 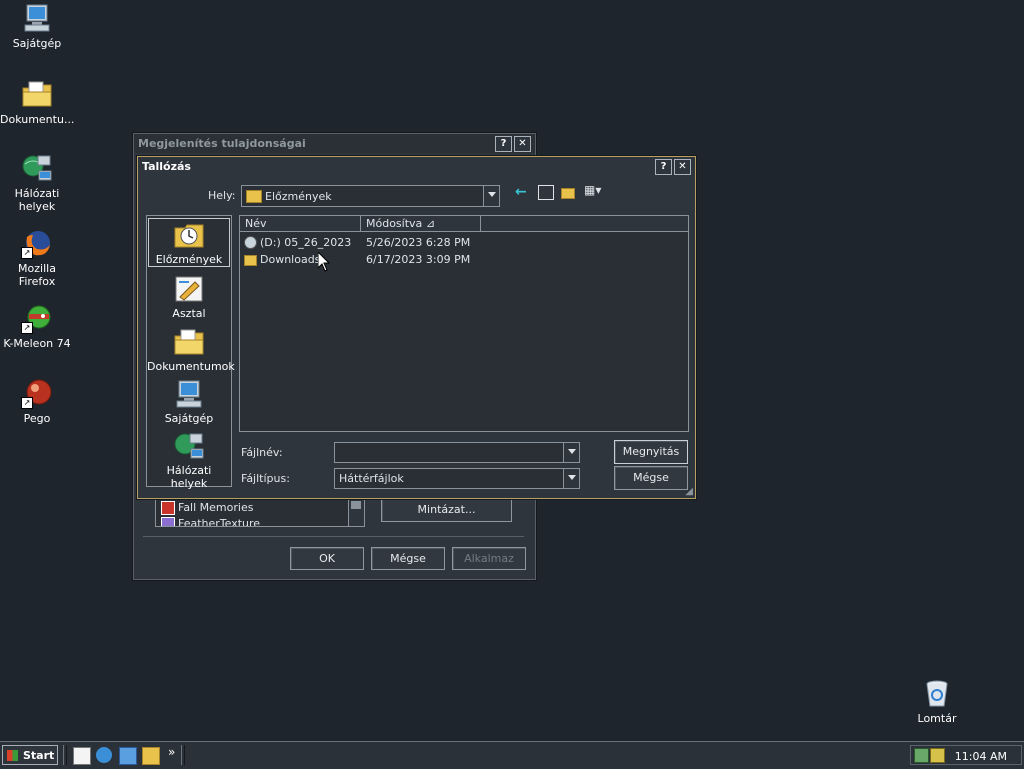 What do you see at coordinates (189, 446) in the screenshot?
I see `network-icon` at bounding box center [189, 446].